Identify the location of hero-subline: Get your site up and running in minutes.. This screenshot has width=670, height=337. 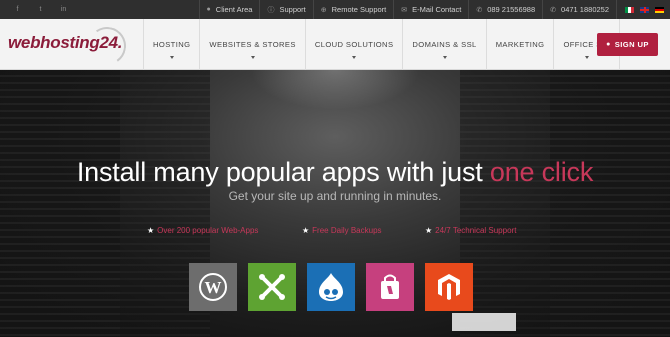
(335, 196).